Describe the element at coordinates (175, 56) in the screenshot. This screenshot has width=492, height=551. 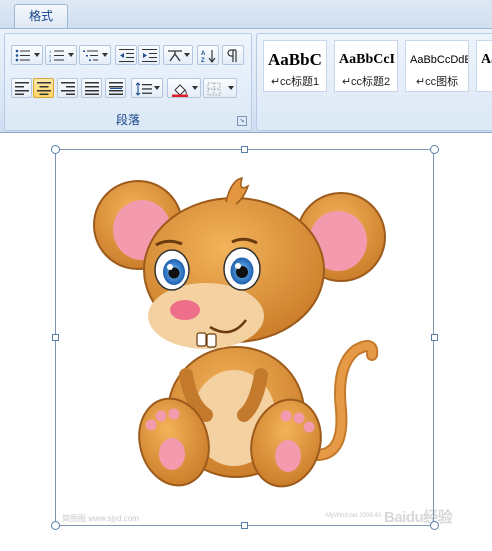
I see `chinese-layout-icon` at that location.